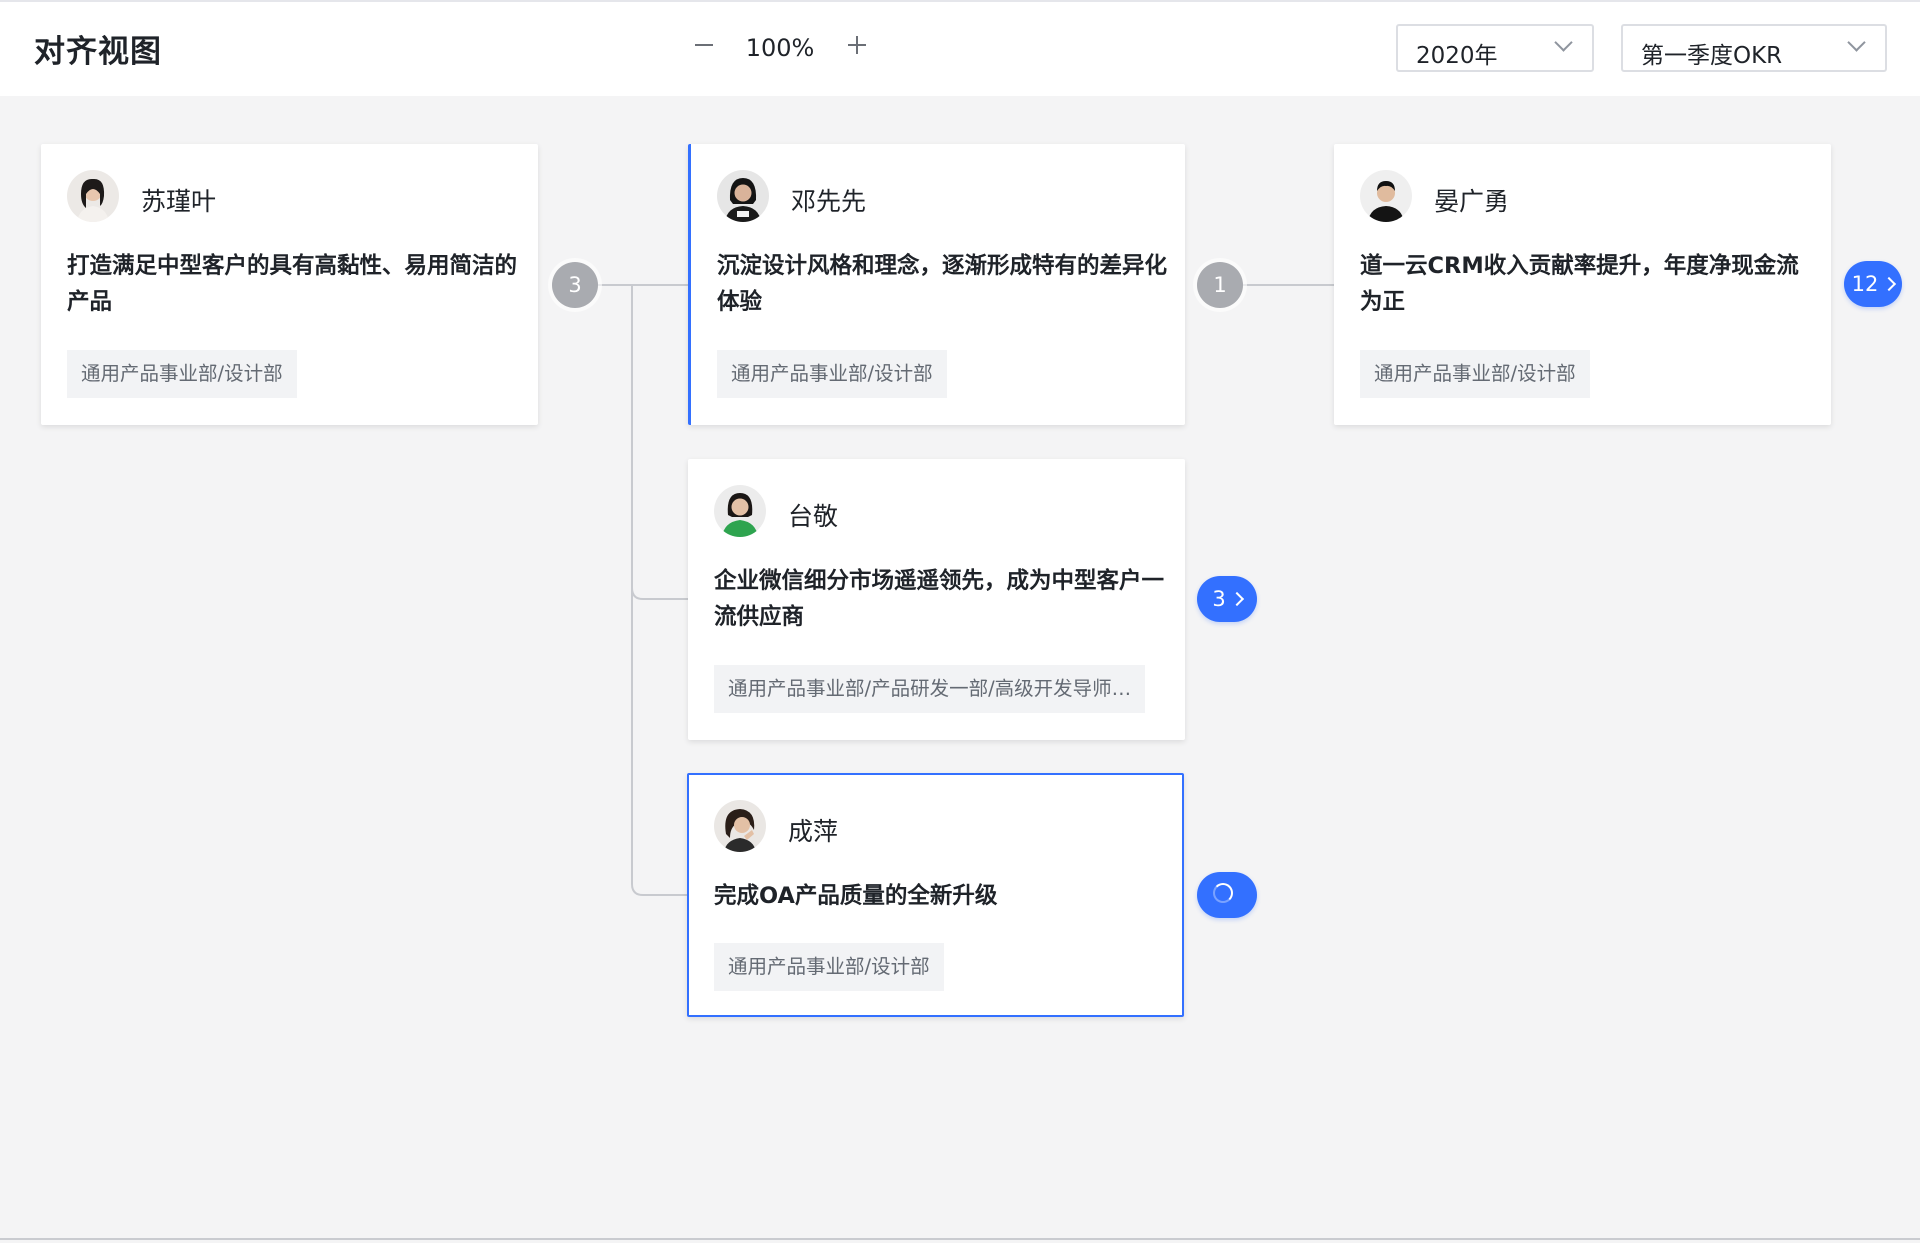 This screenshot has width=1920, height=1243. Describe the element at coordinates (942, 284) in the screenshot. I see `objective-text: 沉淀设计风格和理念，逐渐形成特有的差异化体验` at that location.